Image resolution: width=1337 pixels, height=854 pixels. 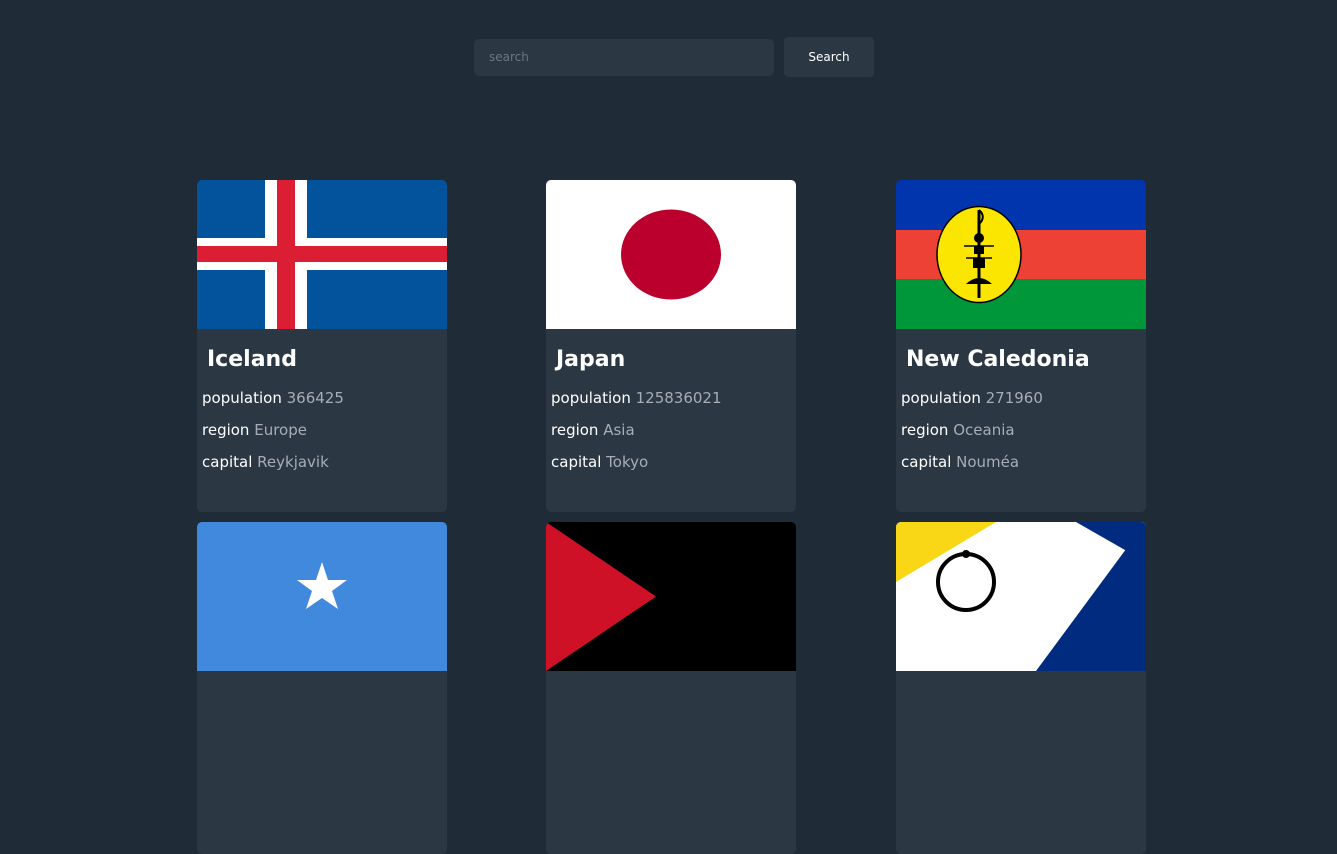 What do you see at coordinates (998, 359) in the screenshot?
I see `country-name: New Caledonia` at bounding box center [998, 359].